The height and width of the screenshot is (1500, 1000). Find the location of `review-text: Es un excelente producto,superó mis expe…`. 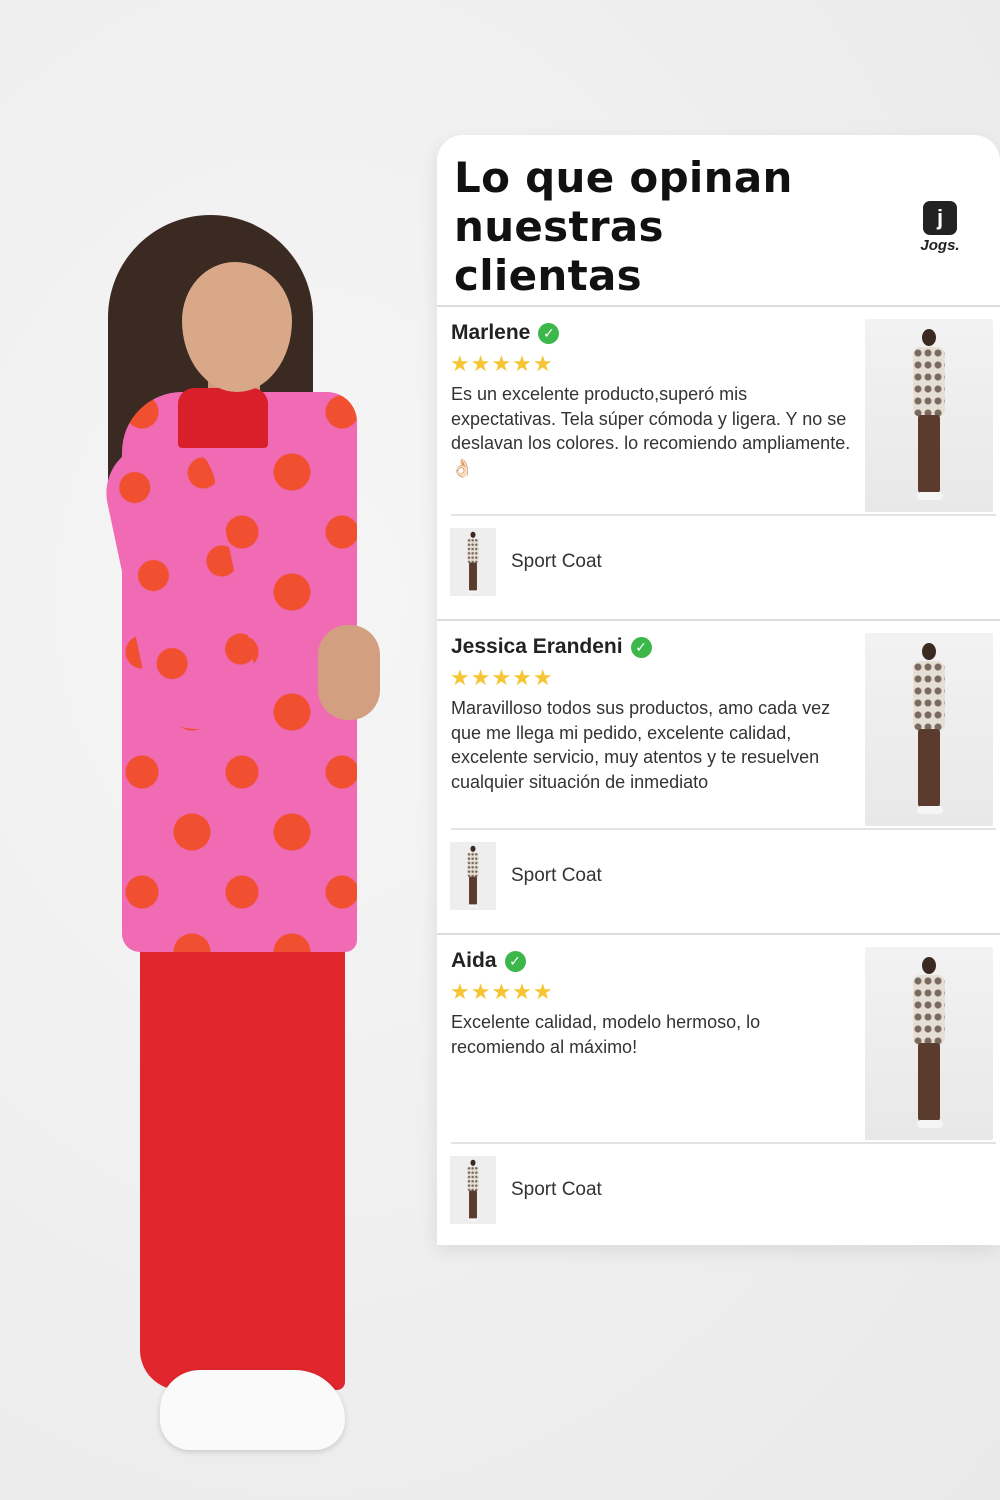

review-text: Es un excelente producto,superó mis expe… is located at coordinates (651, 431).